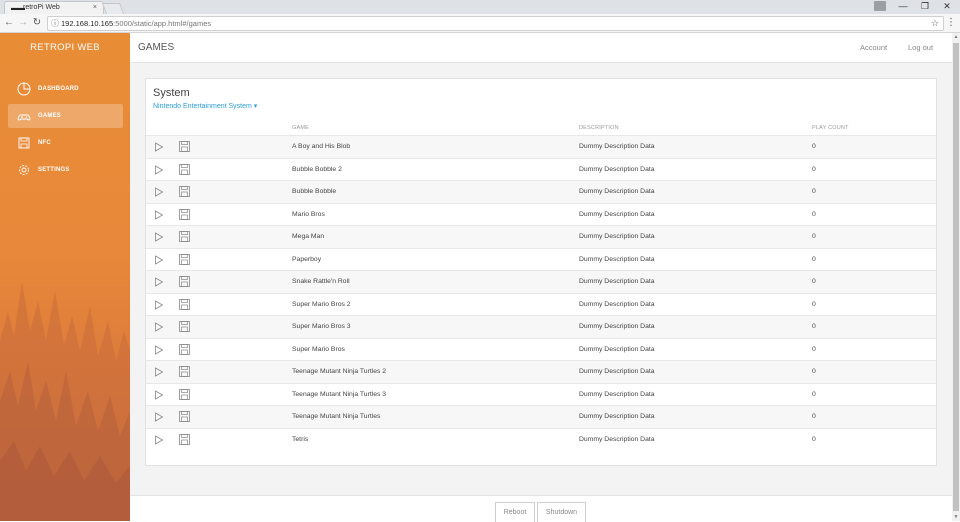 The height and width of the screenshot is (522, 960). I want to click on scrollbar-thumb, so click(956, 277).